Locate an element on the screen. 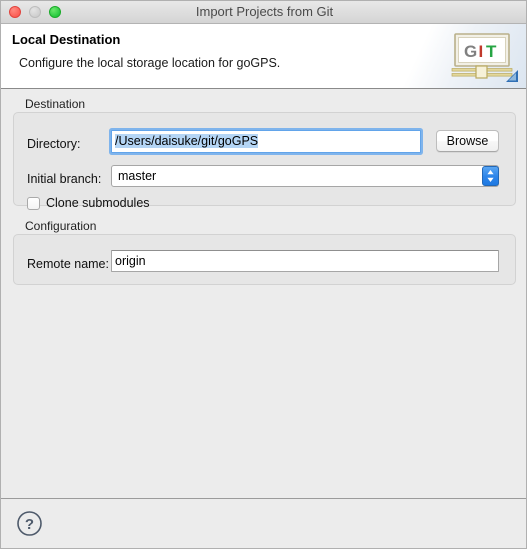 The width and height of the screenshot is (527, 549). wizard-footer: ? < Back Next > Cancel Finish is located at coordinates (263, 523).